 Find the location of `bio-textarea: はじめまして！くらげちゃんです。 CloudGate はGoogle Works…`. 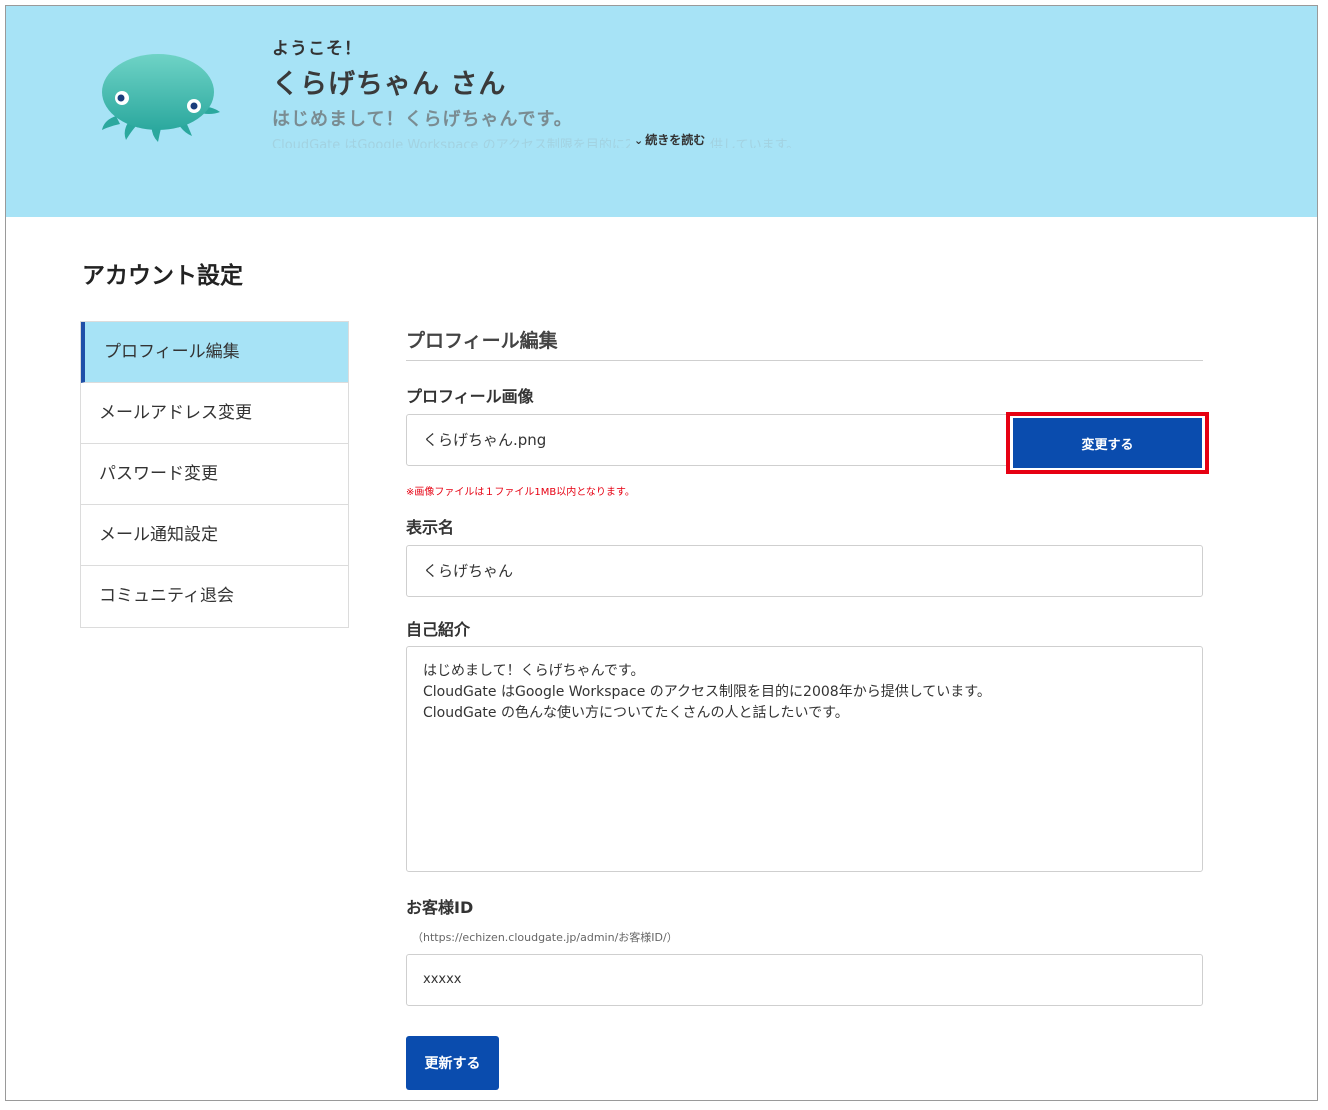

bio-textarea: はじめまして！くらげちゃんです。 CloudGate はGoogle Works… is located at coordinates (804, 759).